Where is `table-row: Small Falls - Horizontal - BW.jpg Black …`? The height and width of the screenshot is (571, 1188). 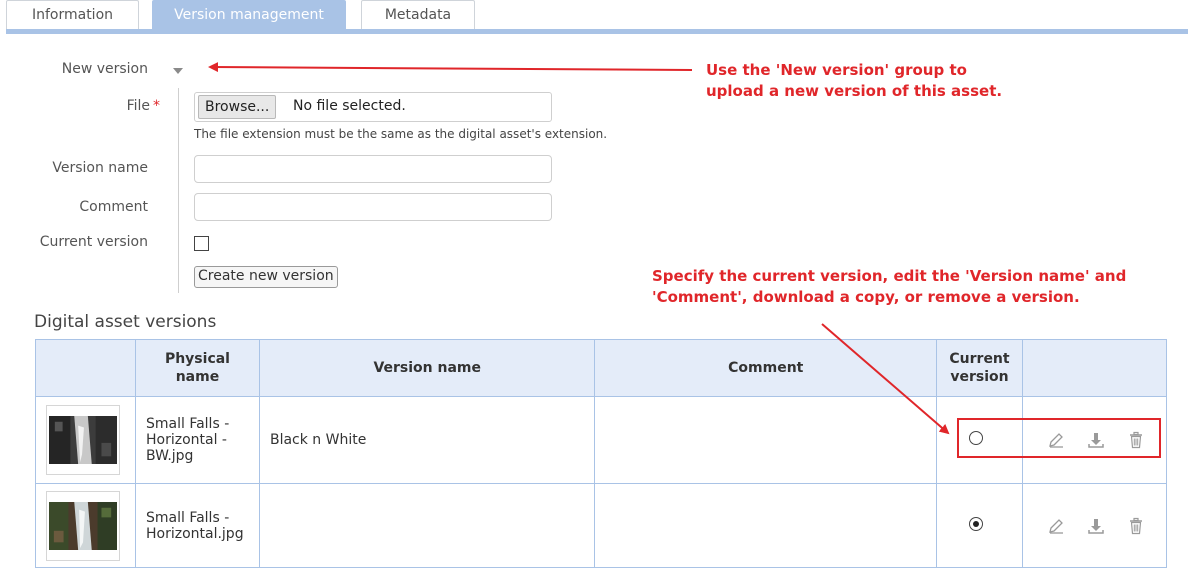
table-row: Small Falls - Horizontal - BW.jpg Black … is located at coordinates (601, 440).